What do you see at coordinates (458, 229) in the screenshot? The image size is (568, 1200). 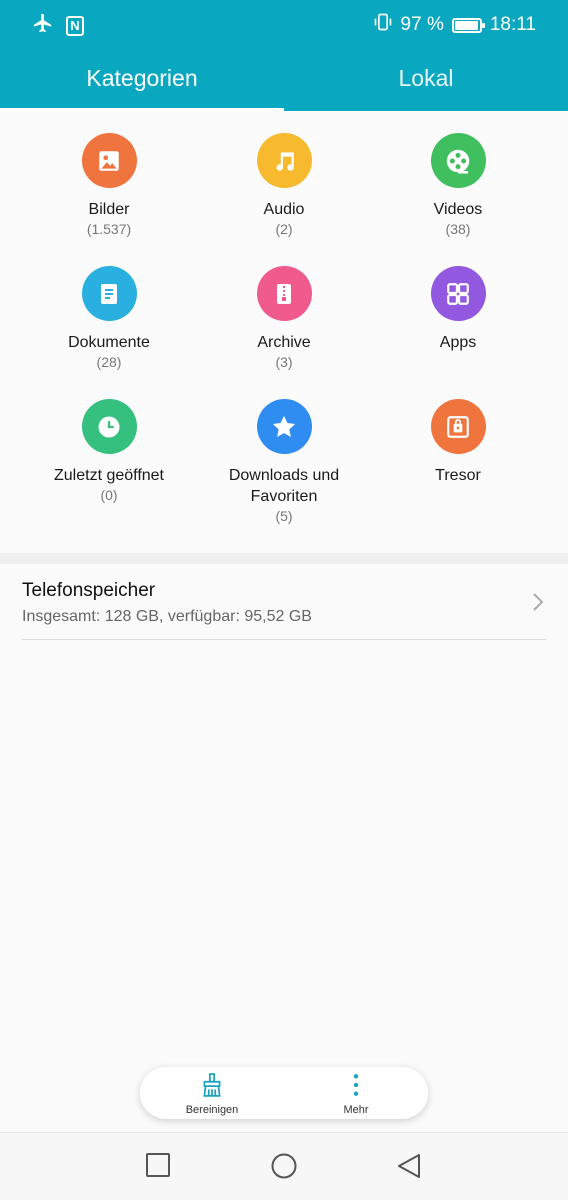 I see `category-count: (38)` at bounding box center [458, 229].